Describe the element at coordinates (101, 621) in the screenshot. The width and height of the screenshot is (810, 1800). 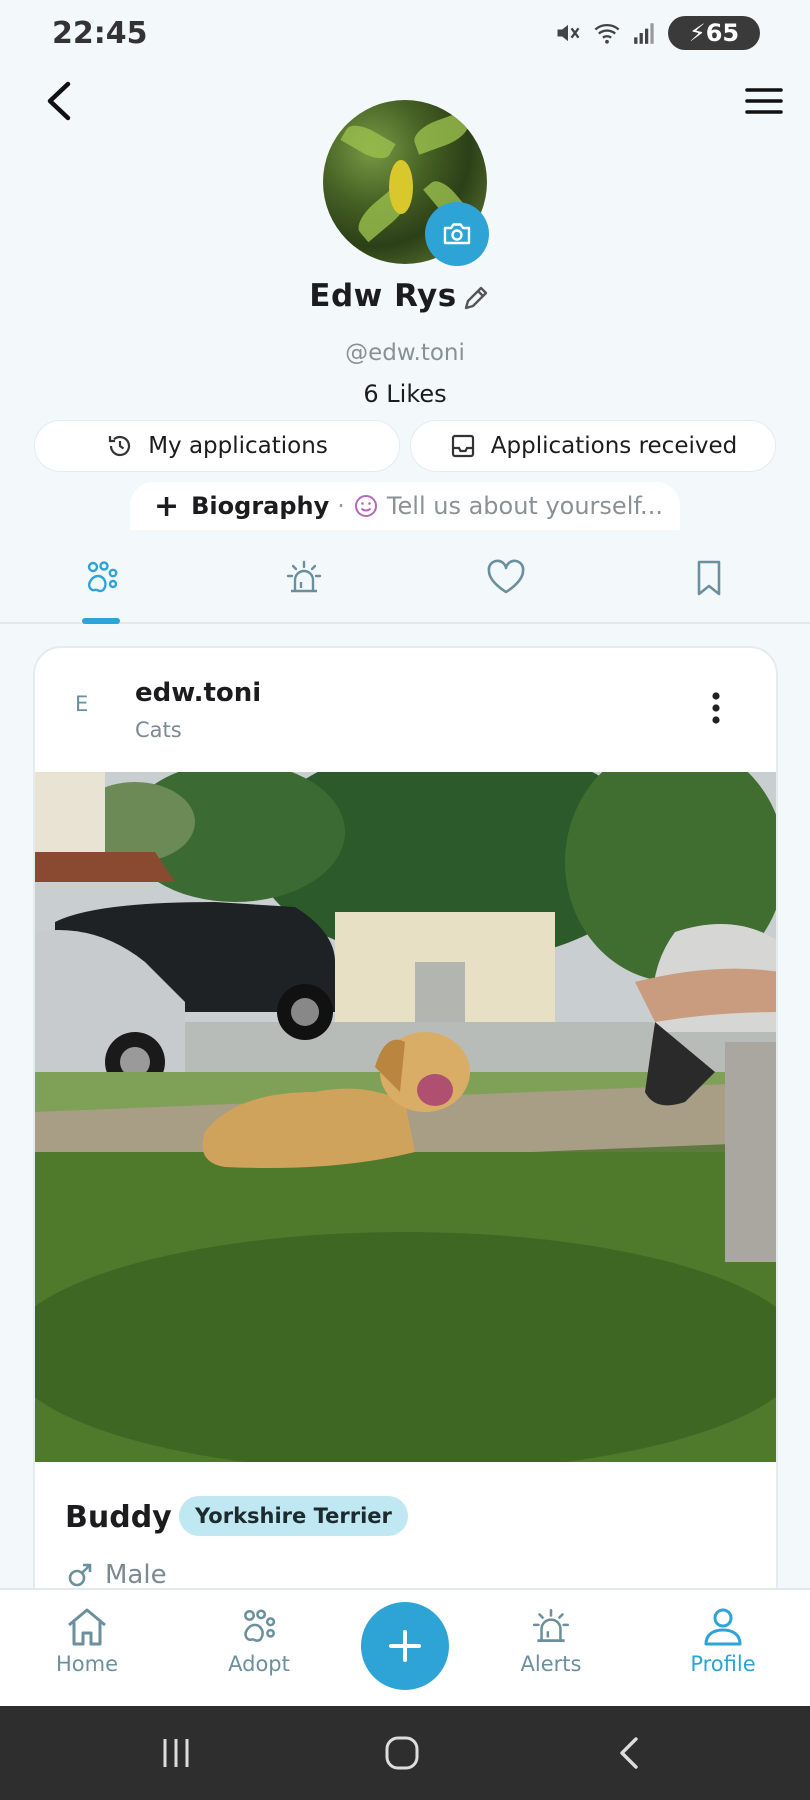
I see `active-tab-indicator` at that location.